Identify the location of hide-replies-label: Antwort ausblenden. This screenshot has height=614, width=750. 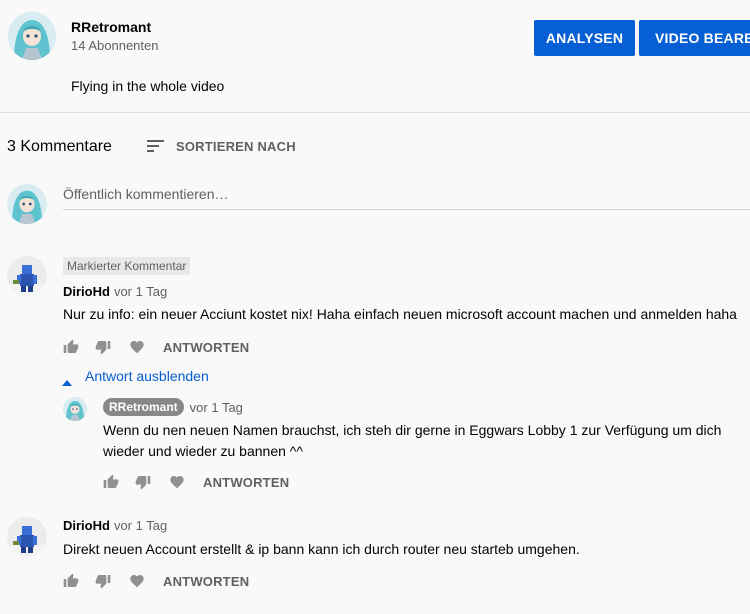
(147, 376).